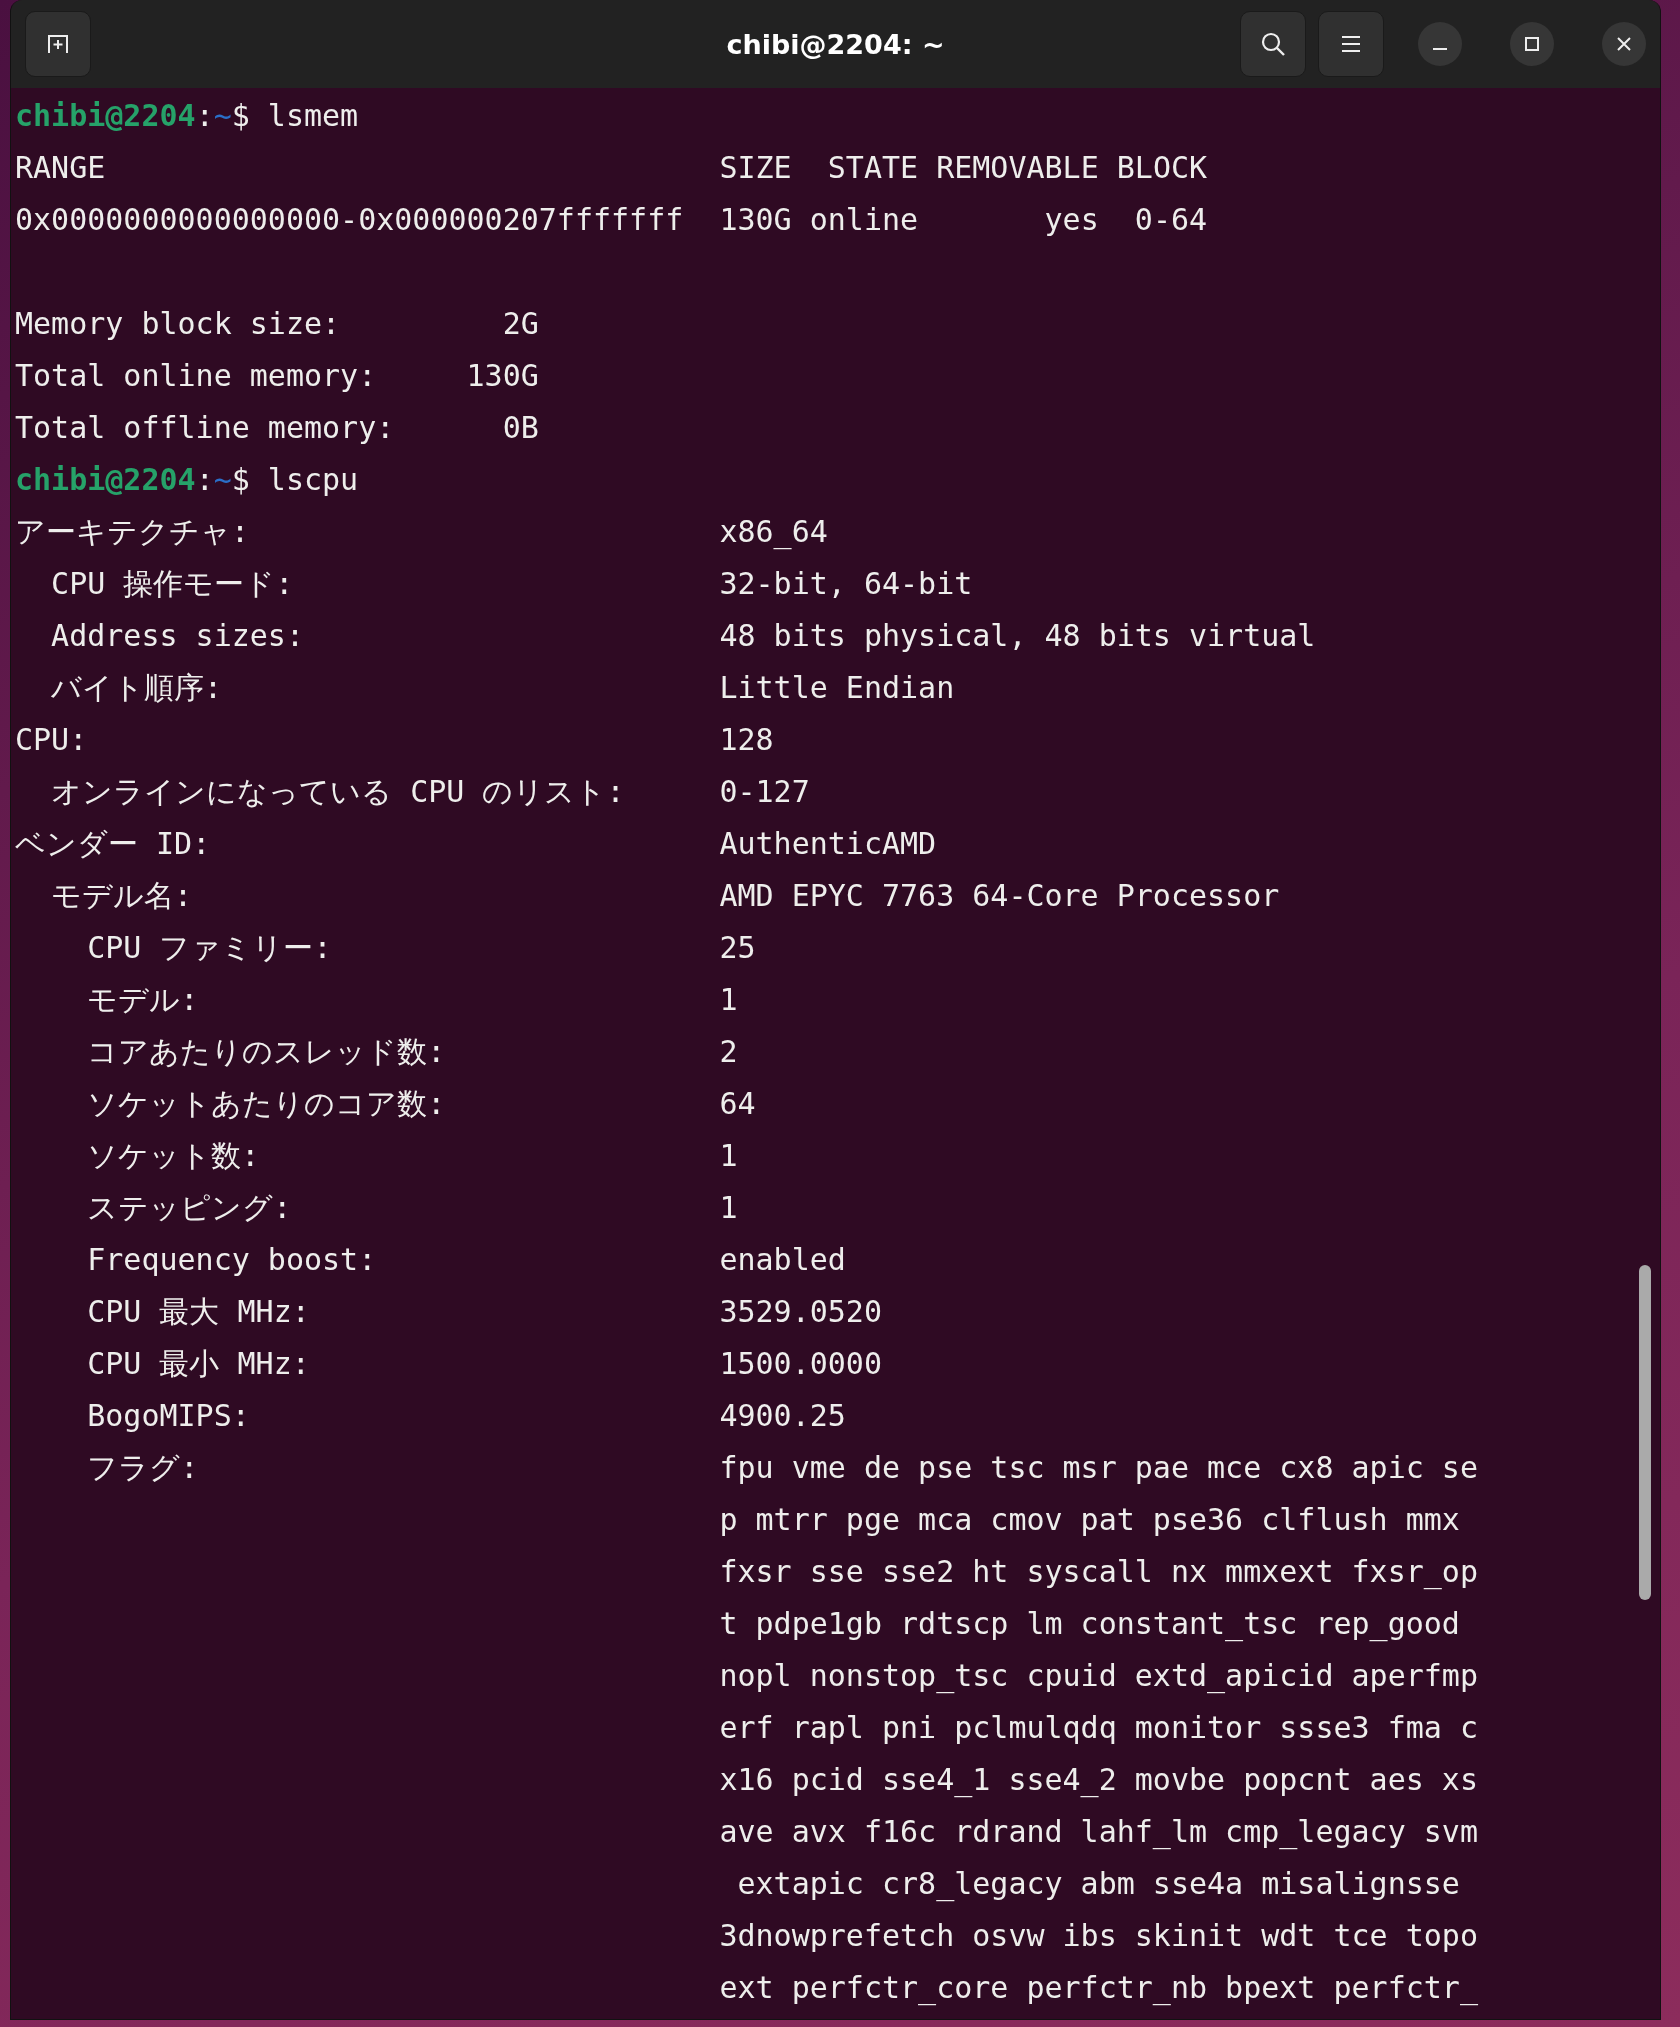 The image size is (1680, 2027). I want to click on field-label: CPU 操作モード:, so click(172, 584).